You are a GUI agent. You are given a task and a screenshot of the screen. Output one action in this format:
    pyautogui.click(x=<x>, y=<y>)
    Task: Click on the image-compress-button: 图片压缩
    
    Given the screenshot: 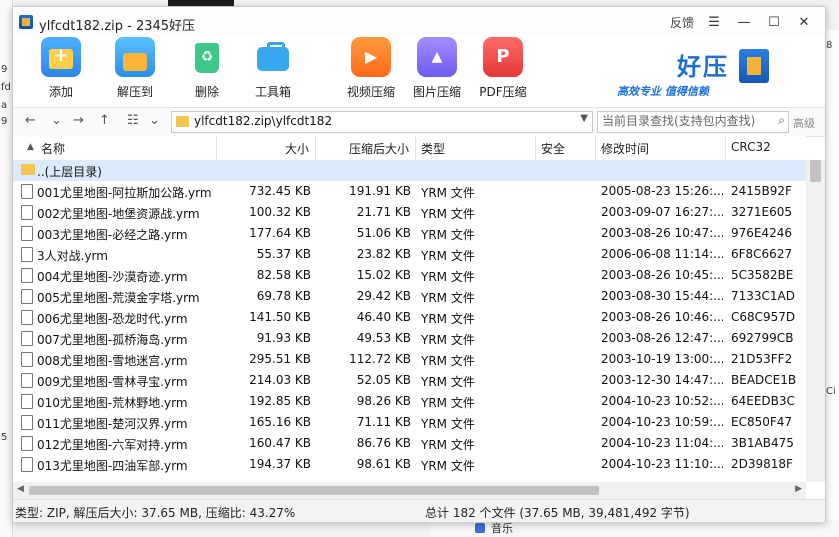 What is the action you would take?
    pyautogui.click(x=437, y=68)
    